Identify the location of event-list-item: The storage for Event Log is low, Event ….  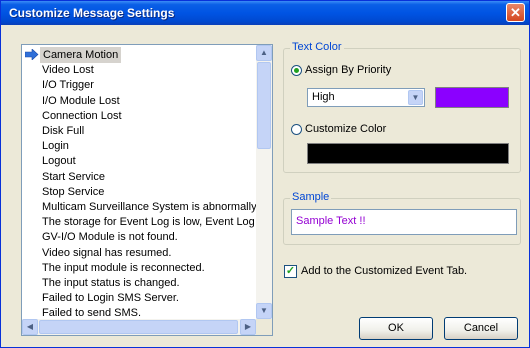
(149, 222).